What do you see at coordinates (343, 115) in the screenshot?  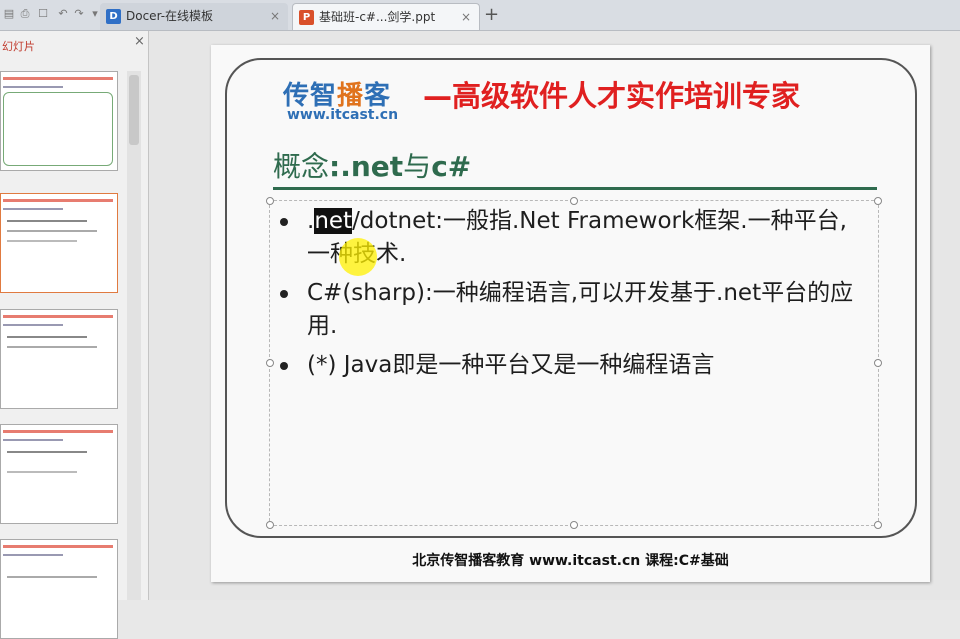 I see `brand-url: www.itcast.cn` at bounding box center [343, 115].